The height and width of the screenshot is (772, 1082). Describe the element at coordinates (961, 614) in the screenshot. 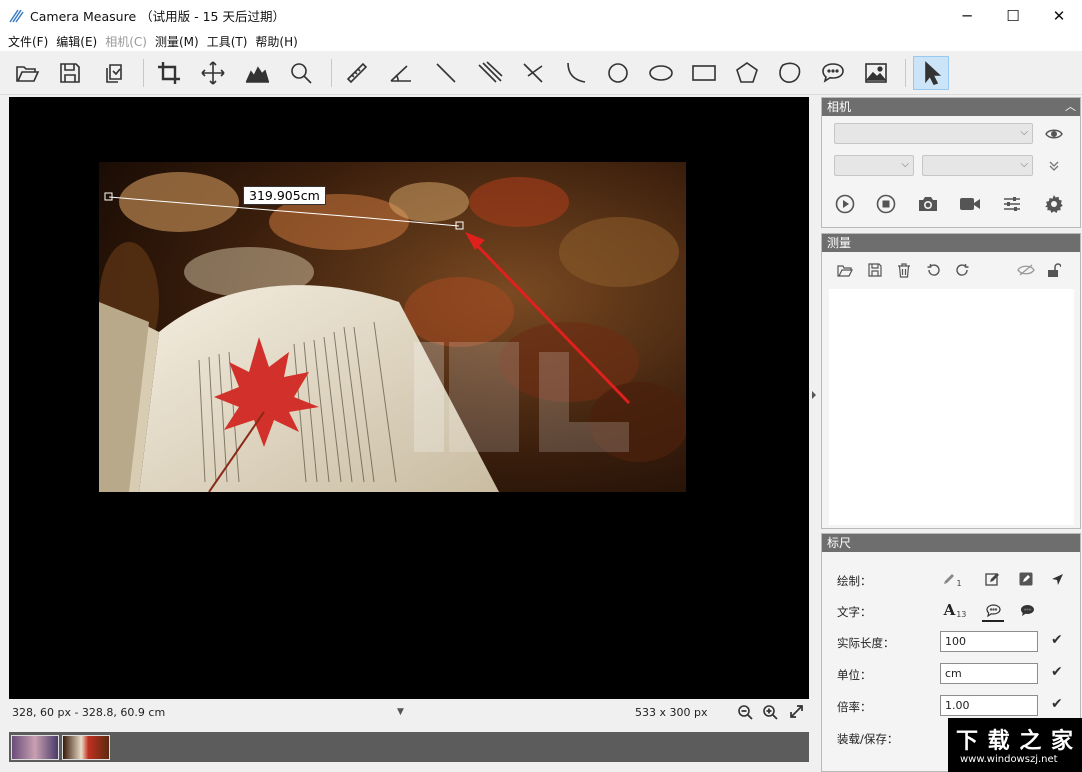

I see `font-size-value: 13` at that location.